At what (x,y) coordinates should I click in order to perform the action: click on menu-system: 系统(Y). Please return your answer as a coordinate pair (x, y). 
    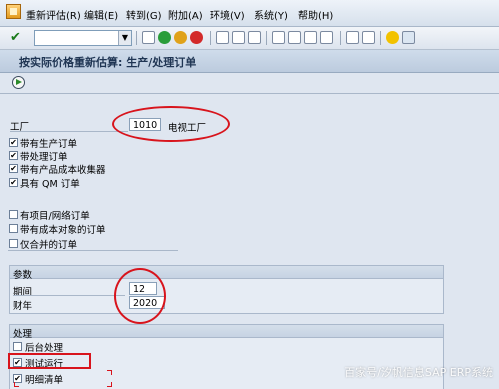
    Looking at the image, I should click on (271, 14).